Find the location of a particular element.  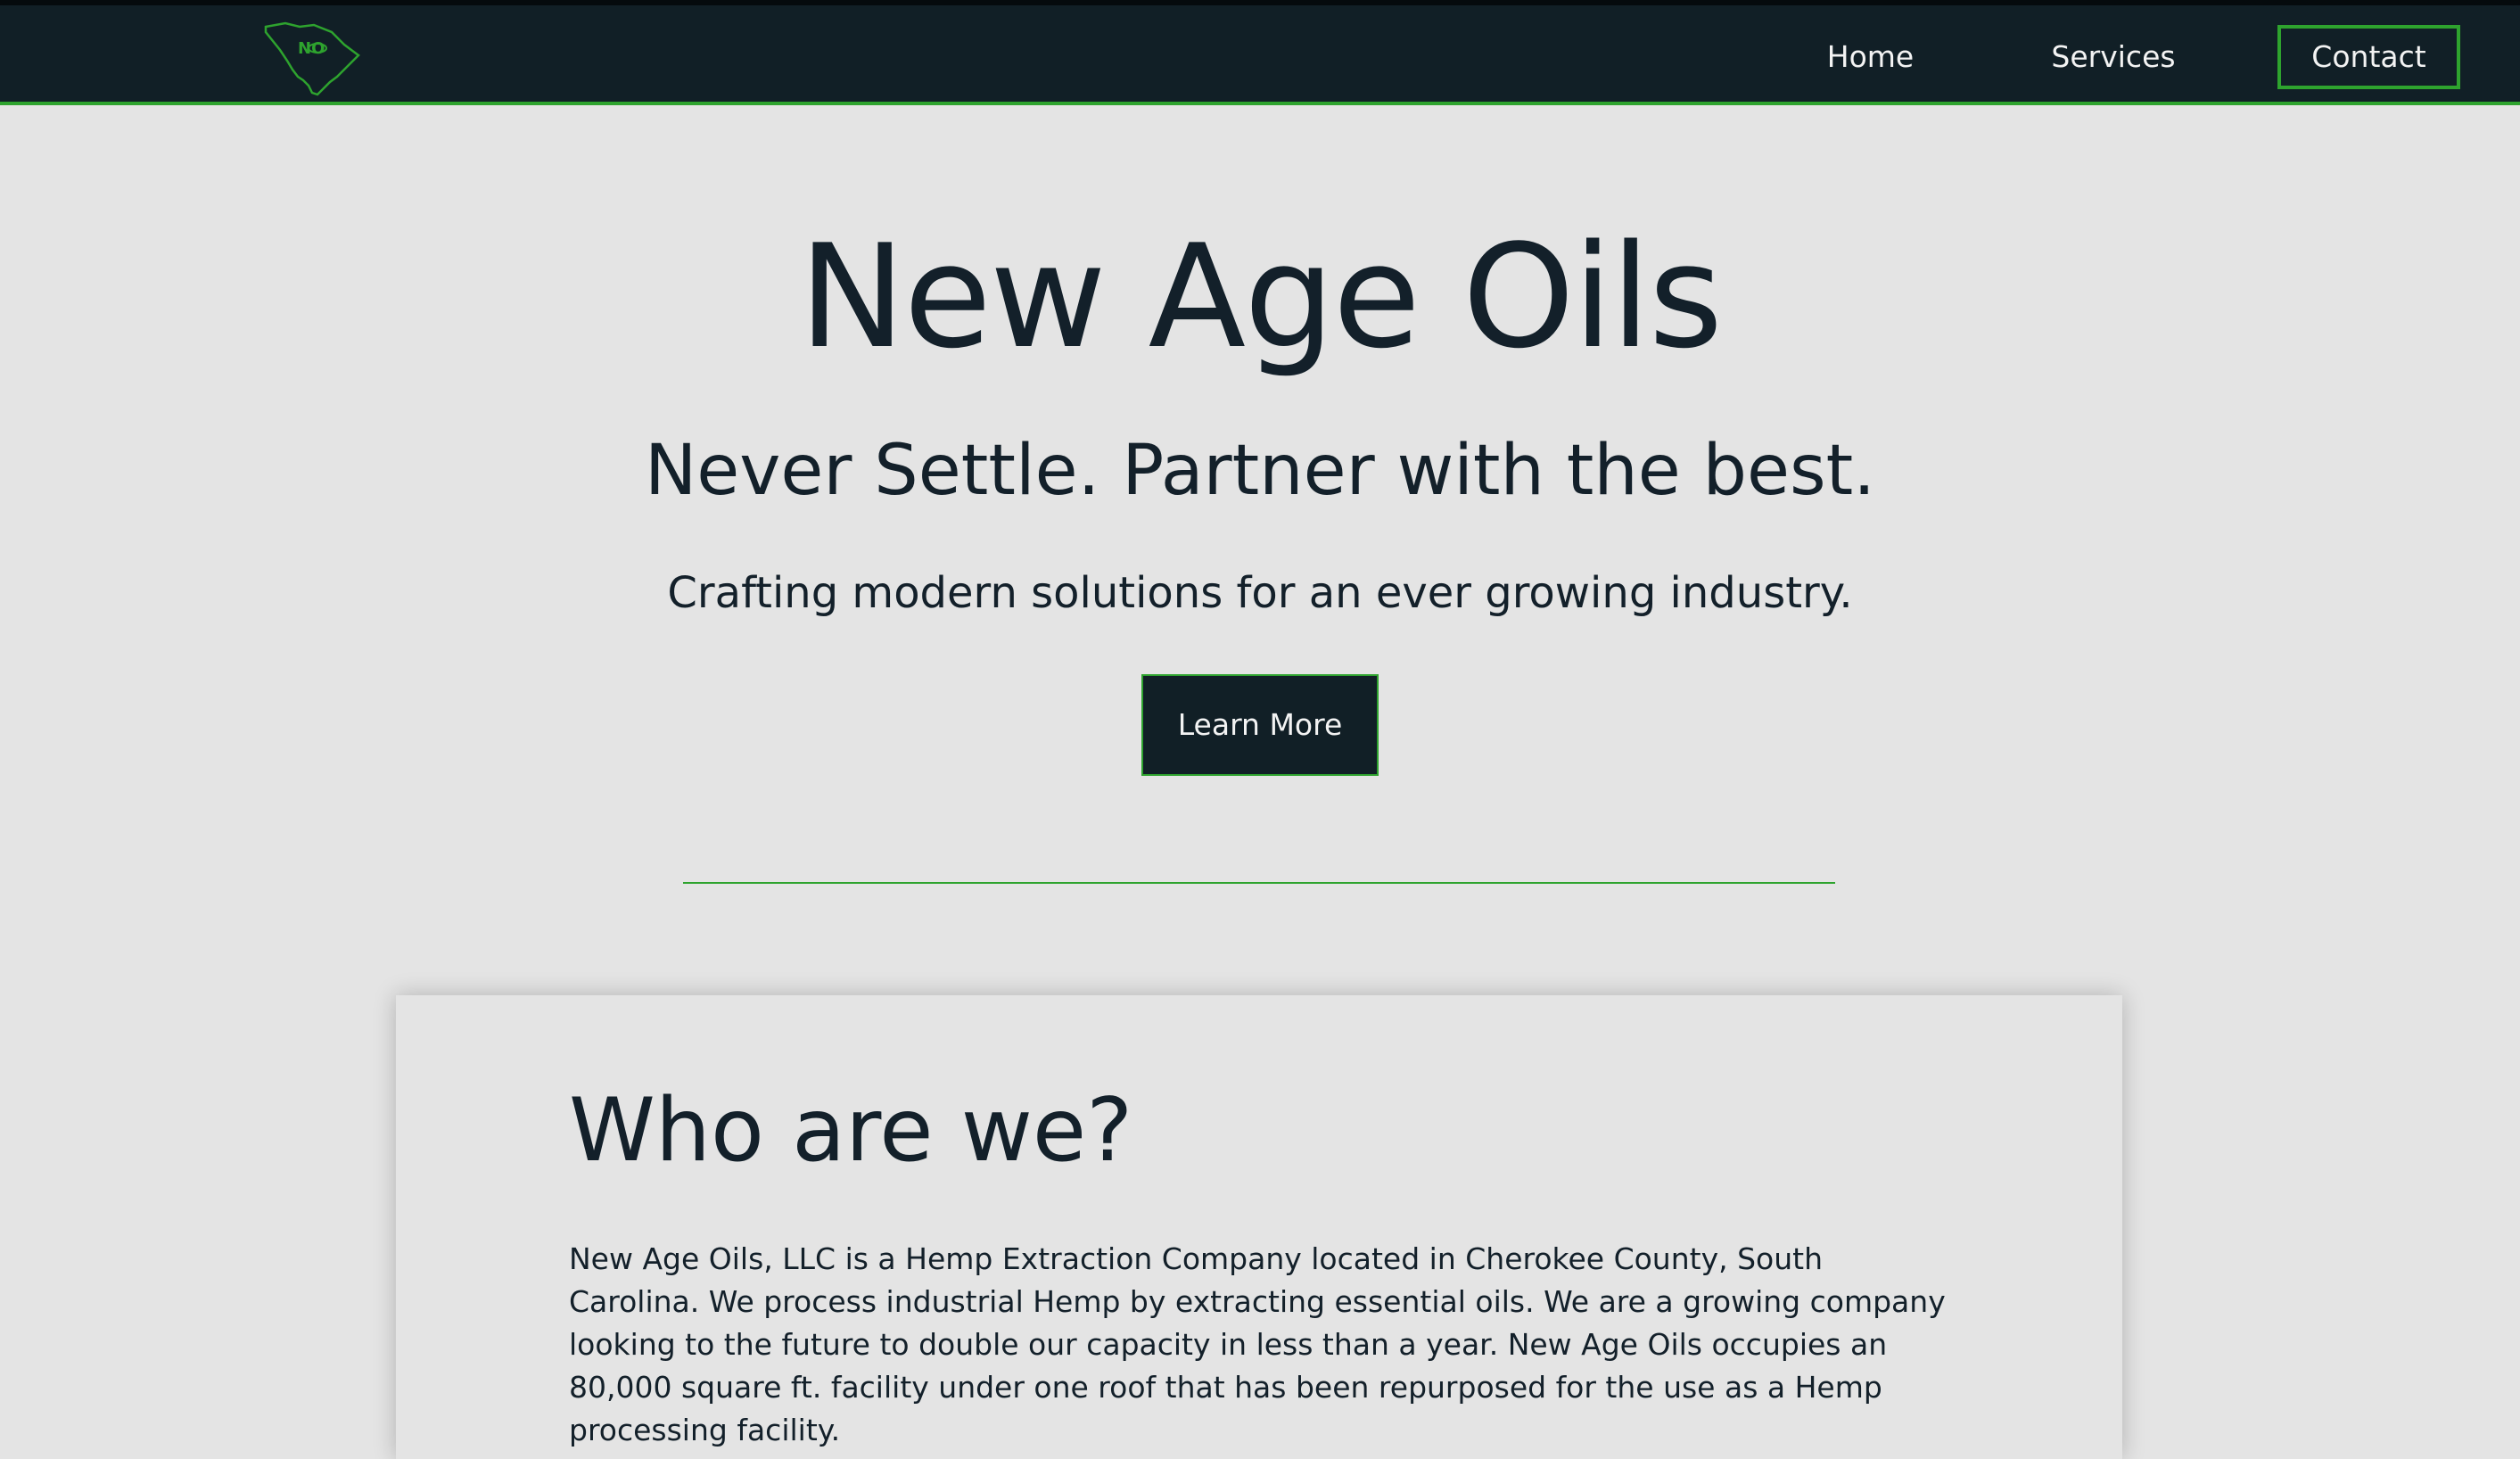

nav-services-link: Services is located at coordinates (2114, 57).